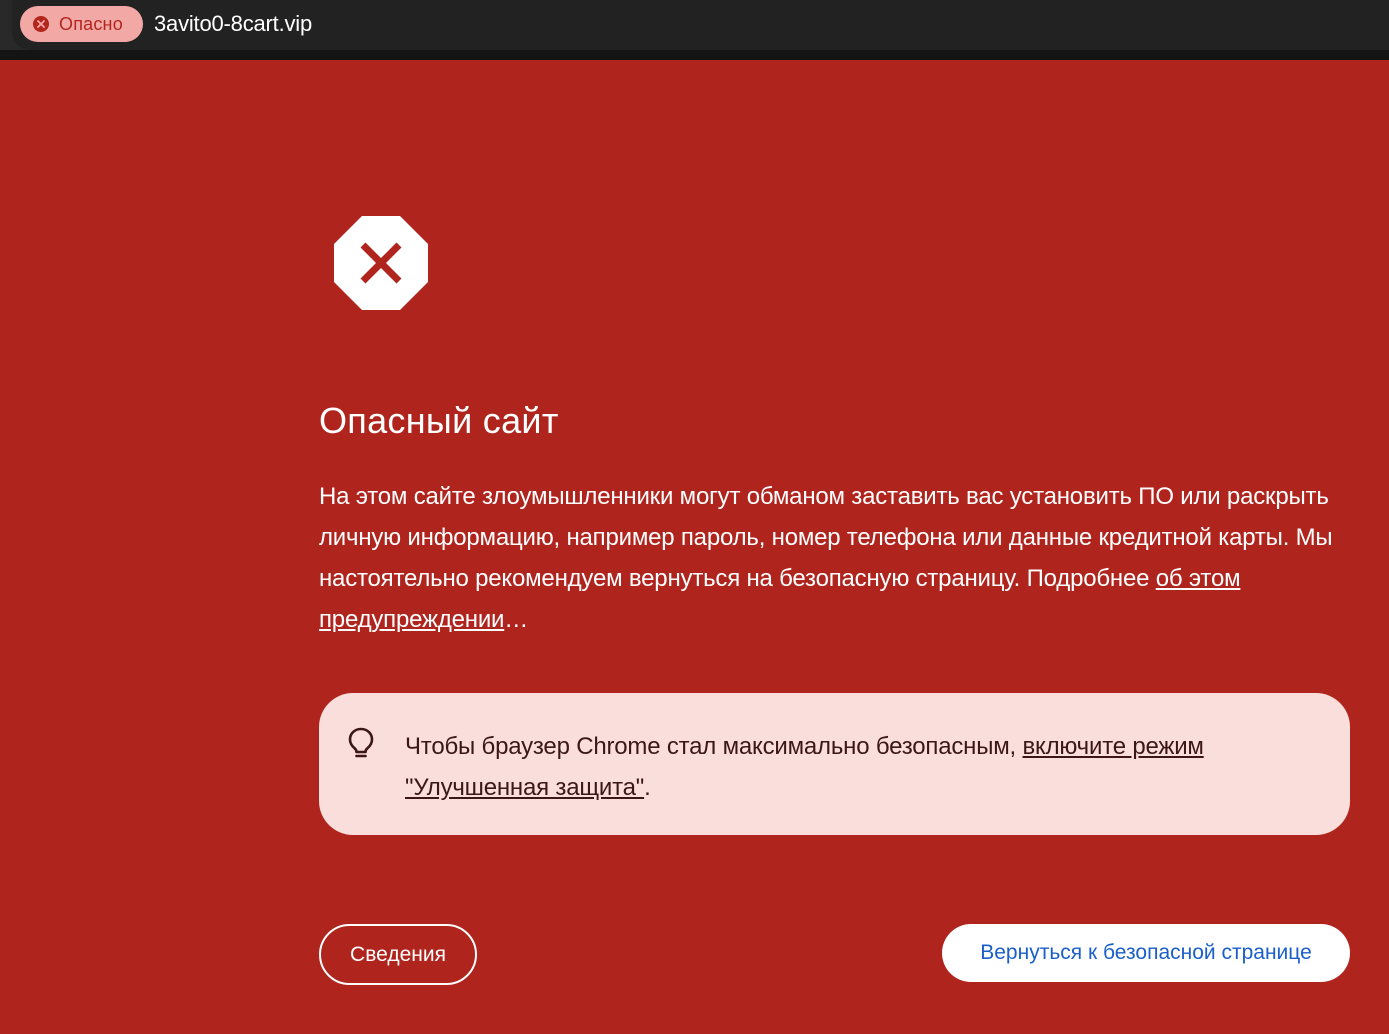 The image size is (1389, 1034). What do you see at coordinates (361, 742) in the screenshot?
I see `lightbulb-icon` at bounding box center [361, 742].